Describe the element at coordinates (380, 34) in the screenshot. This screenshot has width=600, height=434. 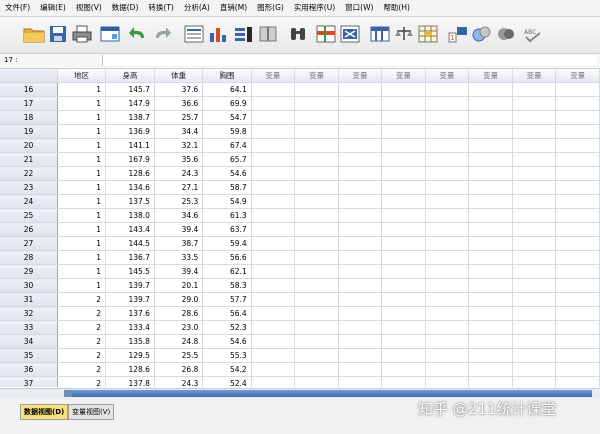
I see `split-file-icon` at that location.